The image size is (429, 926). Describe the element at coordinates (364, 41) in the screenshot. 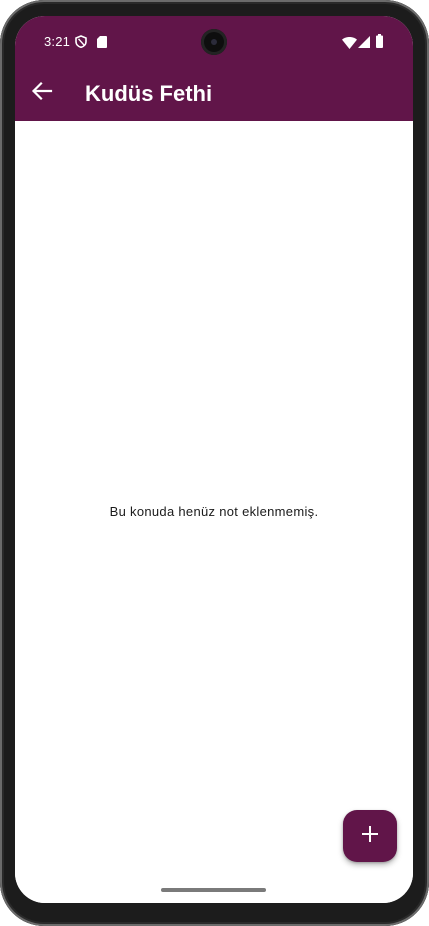

I see `signal-icon` at that location.